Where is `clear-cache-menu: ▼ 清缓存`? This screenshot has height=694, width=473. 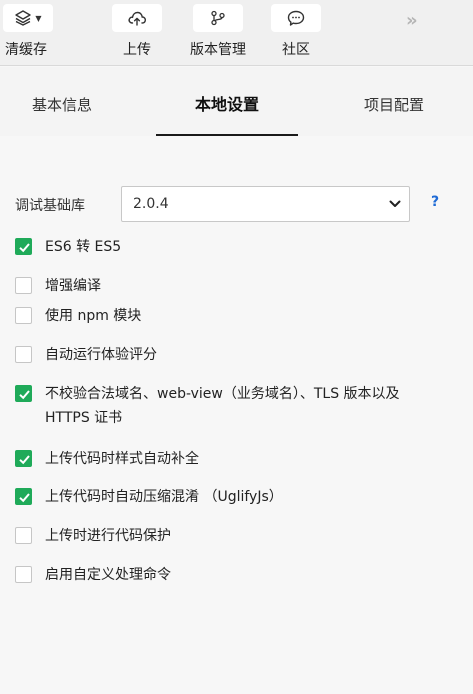
clear-cache-menu: ▼ 清缓存 is located at coordinates (28, 31).